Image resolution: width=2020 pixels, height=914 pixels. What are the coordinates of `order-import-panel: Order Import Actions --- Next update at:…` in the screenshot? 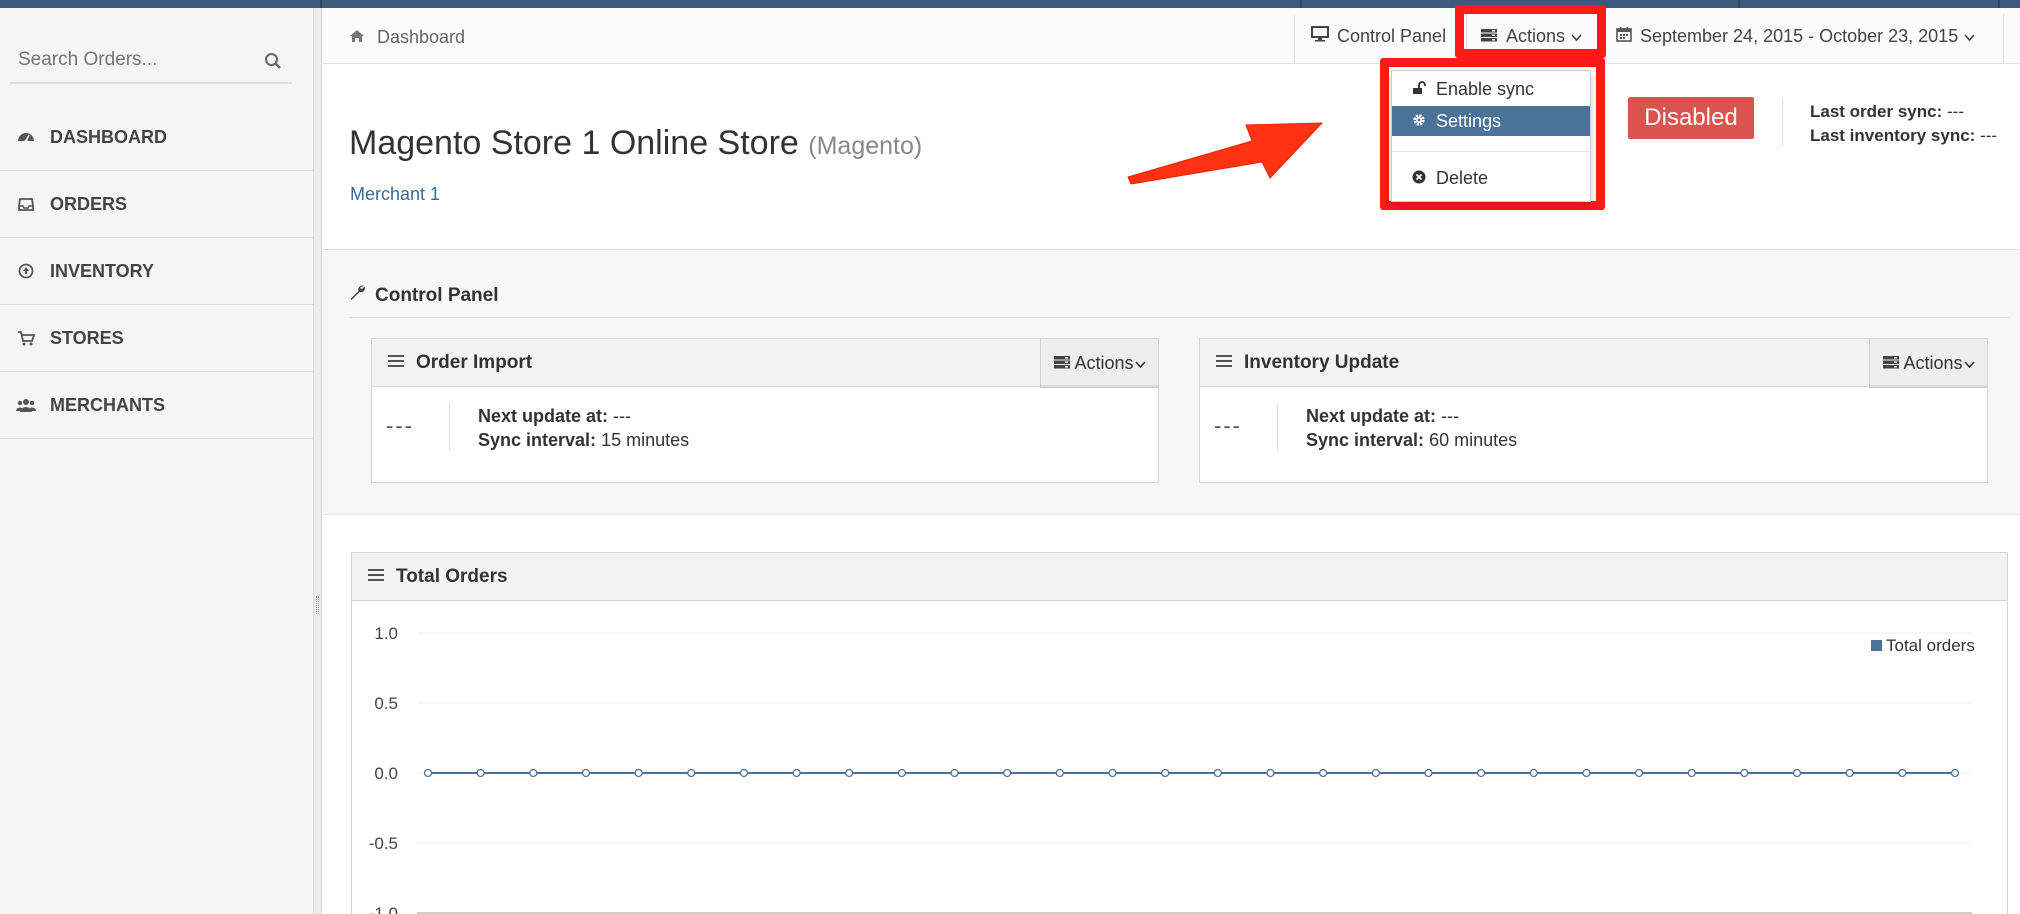 It's located at (765, 410).